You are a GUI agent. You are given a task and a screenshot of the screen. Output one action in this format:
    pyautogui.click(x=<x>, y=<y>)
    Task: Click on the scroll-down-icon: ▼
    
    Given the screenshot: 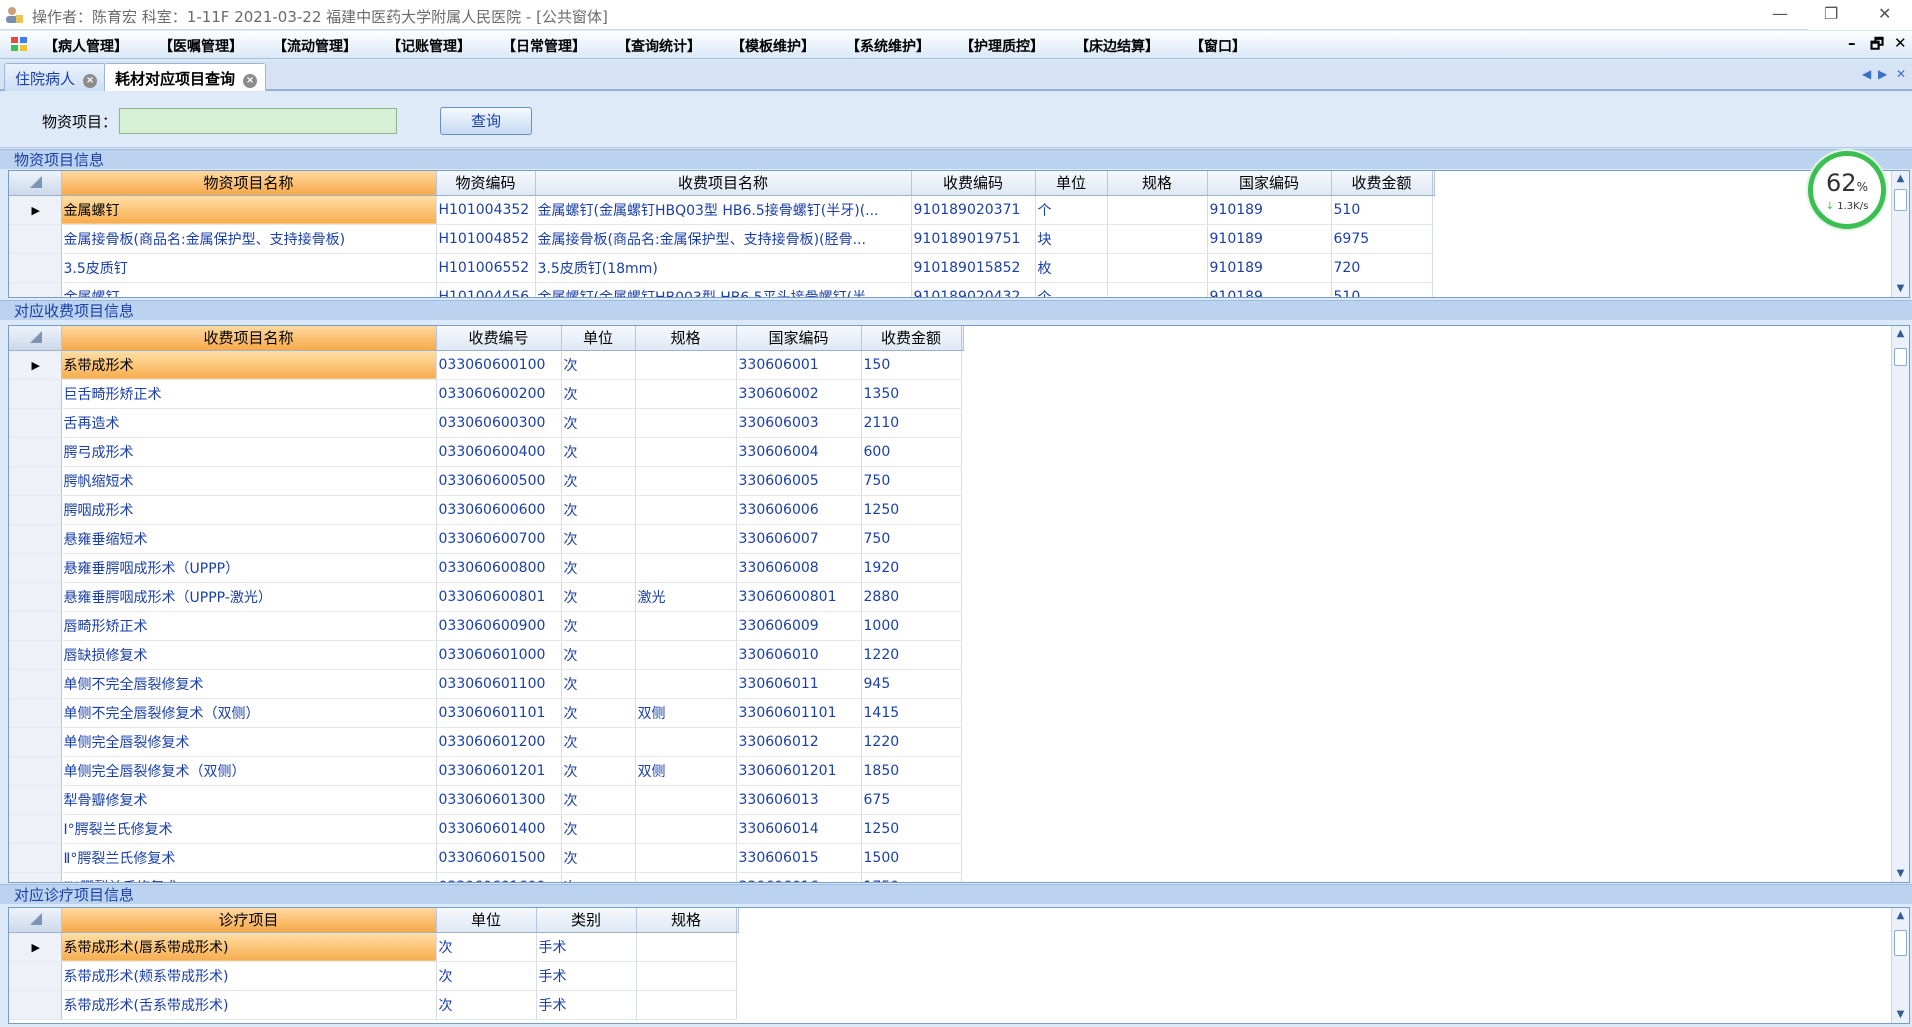 What is the action you would take?
    pyautogui.click(x=1900, y=1015)
    